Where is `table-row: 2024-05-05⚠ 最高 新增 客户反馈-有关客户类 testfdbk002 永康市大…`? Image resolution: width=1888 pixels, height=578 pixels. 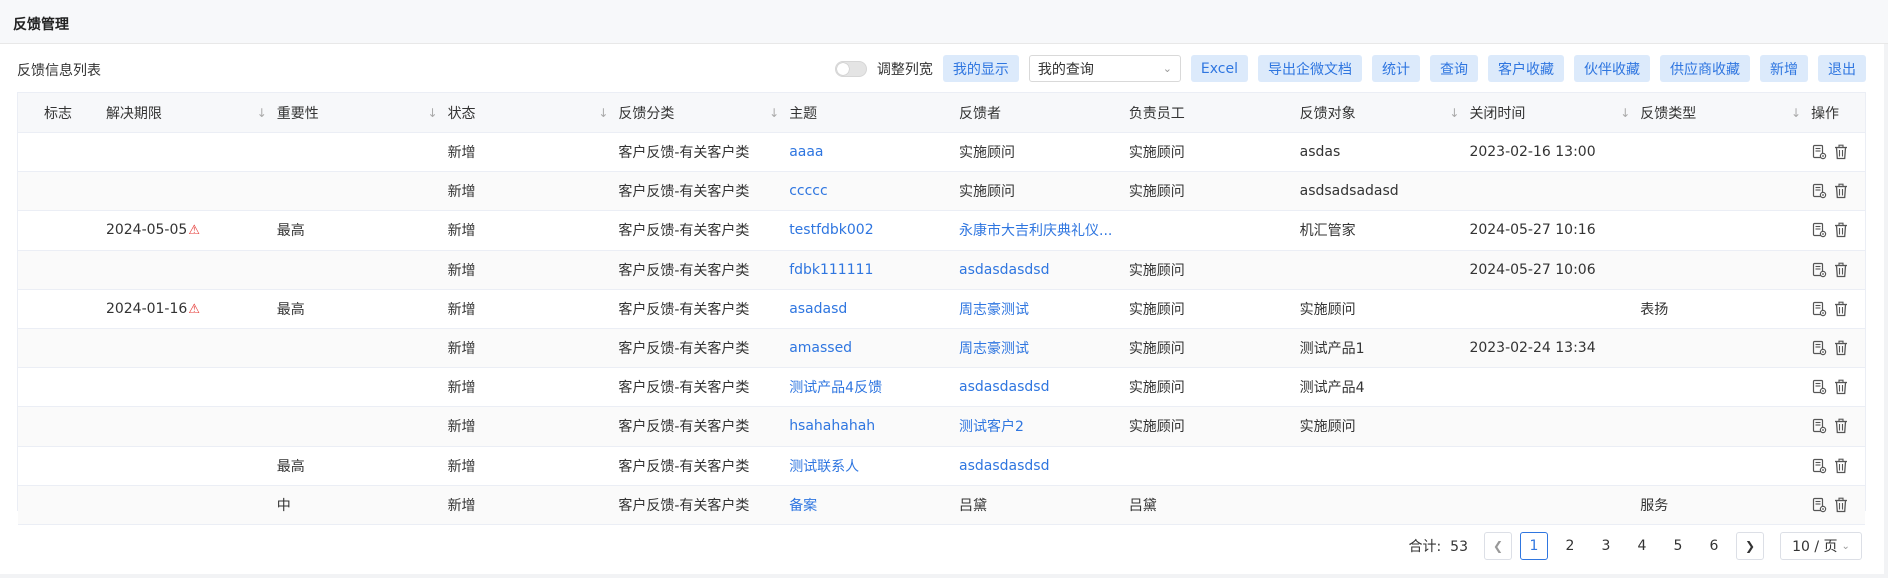 table-row: 2024-05-05⚠ 最高 新增 客户反馈-有关客户类 testfdbk002 永康市大… is located at coordinates (941, 231).